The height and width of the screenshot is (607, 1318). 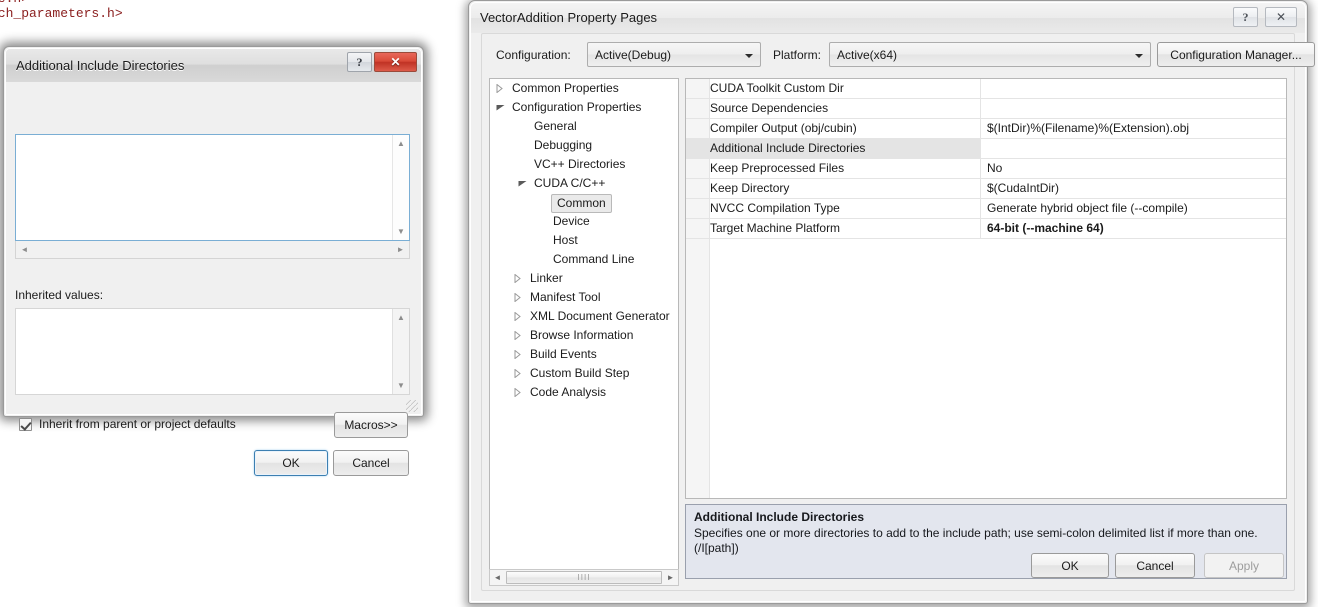 I want to click on tree-item-cuda-c-c: CUDA C/C++, so click(x=584, y=183).